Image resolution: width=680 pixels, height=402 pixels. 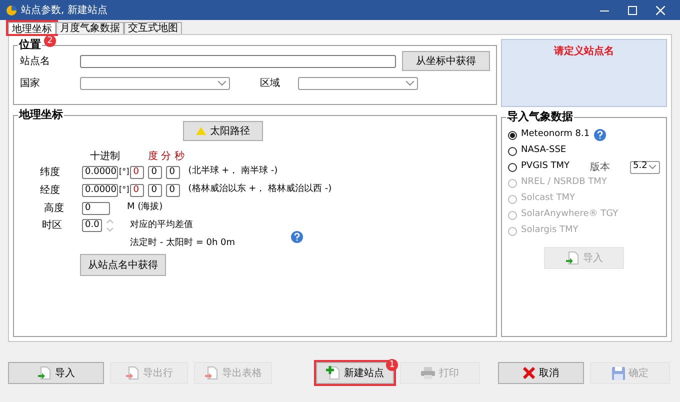 I want to click on source-label: NASA-SSE, so click(x=543, y=151).